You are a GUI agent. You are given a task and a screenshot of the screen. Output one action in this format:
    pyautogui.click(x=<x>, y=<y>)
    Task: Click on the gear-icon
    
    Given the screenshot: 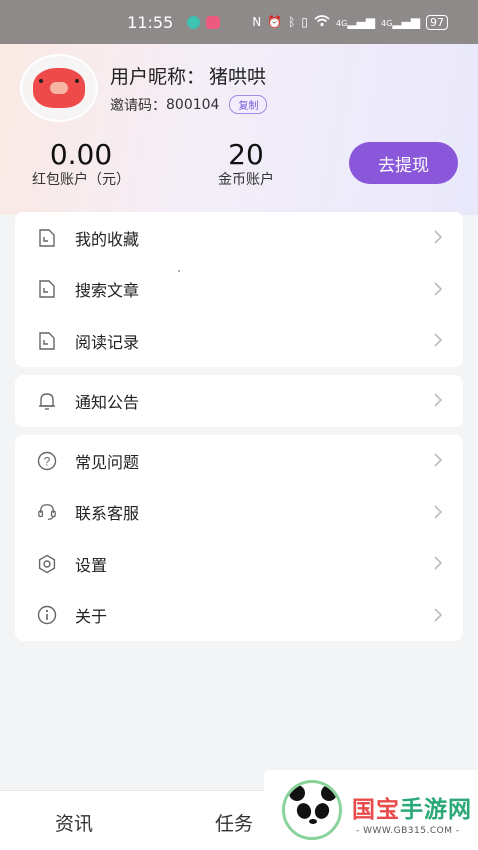 What is the action you would take?
    pyautogui.click(x=47, y=564)
    